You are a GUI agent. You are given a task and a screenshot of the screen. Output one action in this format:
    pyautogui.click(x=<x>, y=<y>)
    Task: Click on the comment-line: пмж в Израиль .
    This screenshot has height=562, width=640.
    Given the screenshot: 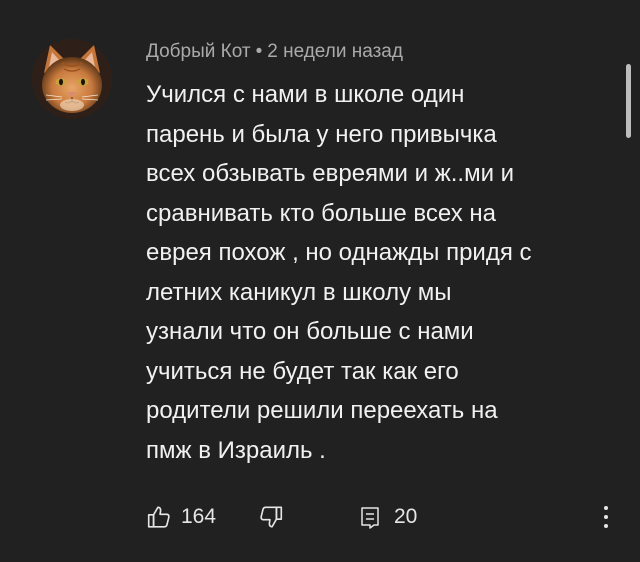 What is the action you would take?
    pyautogui.click(x=236, y=450)
    